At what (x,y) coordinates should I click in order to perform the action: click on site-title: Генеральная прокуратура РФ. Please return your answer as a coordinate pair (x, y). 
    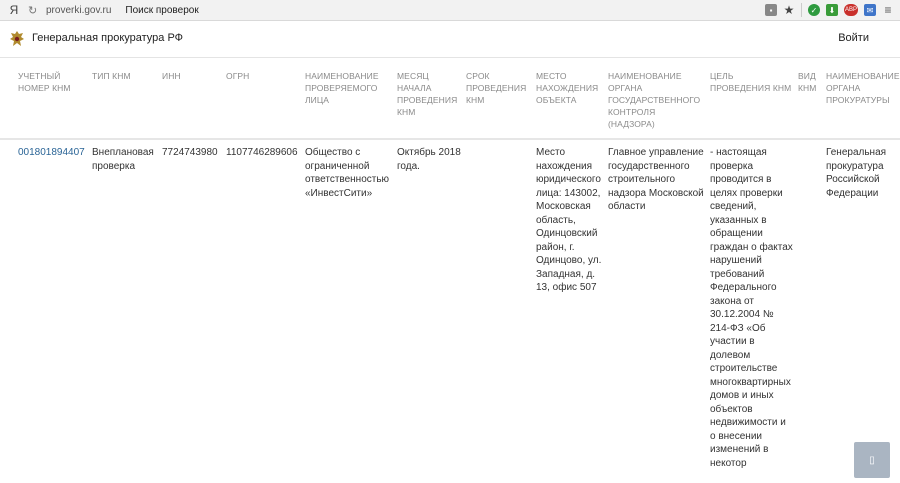
    Looking at the image, I should click on (107, 38).